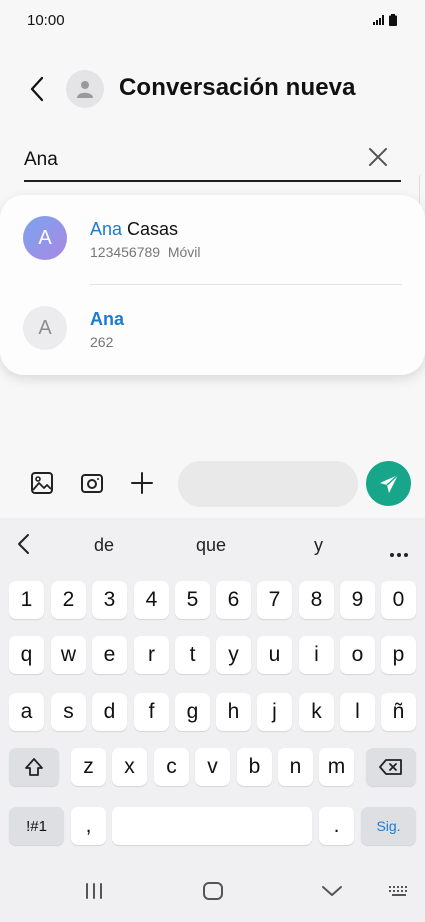  What do you see at coordinates (399, 555) in the screenshot?
I see `more-icon` at bounding box center [399, 555].